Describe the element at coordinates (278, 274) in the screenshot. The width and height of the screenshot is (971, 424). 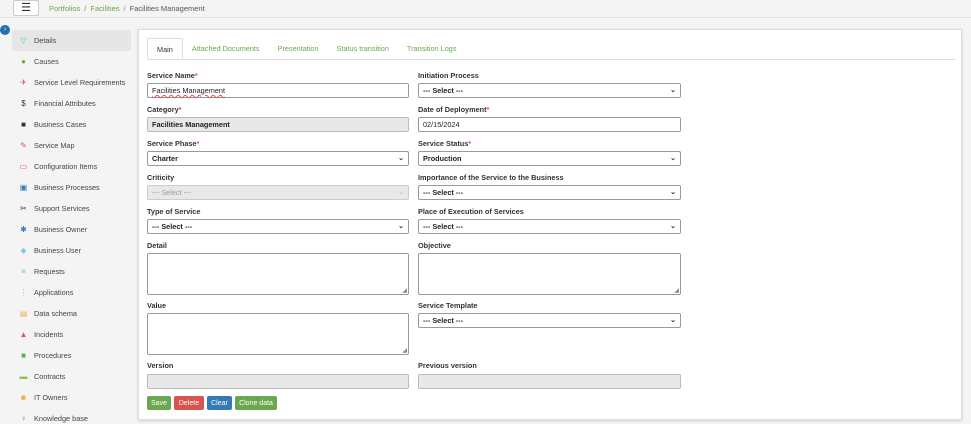
I see `detail-textarea: ◢` at that location.